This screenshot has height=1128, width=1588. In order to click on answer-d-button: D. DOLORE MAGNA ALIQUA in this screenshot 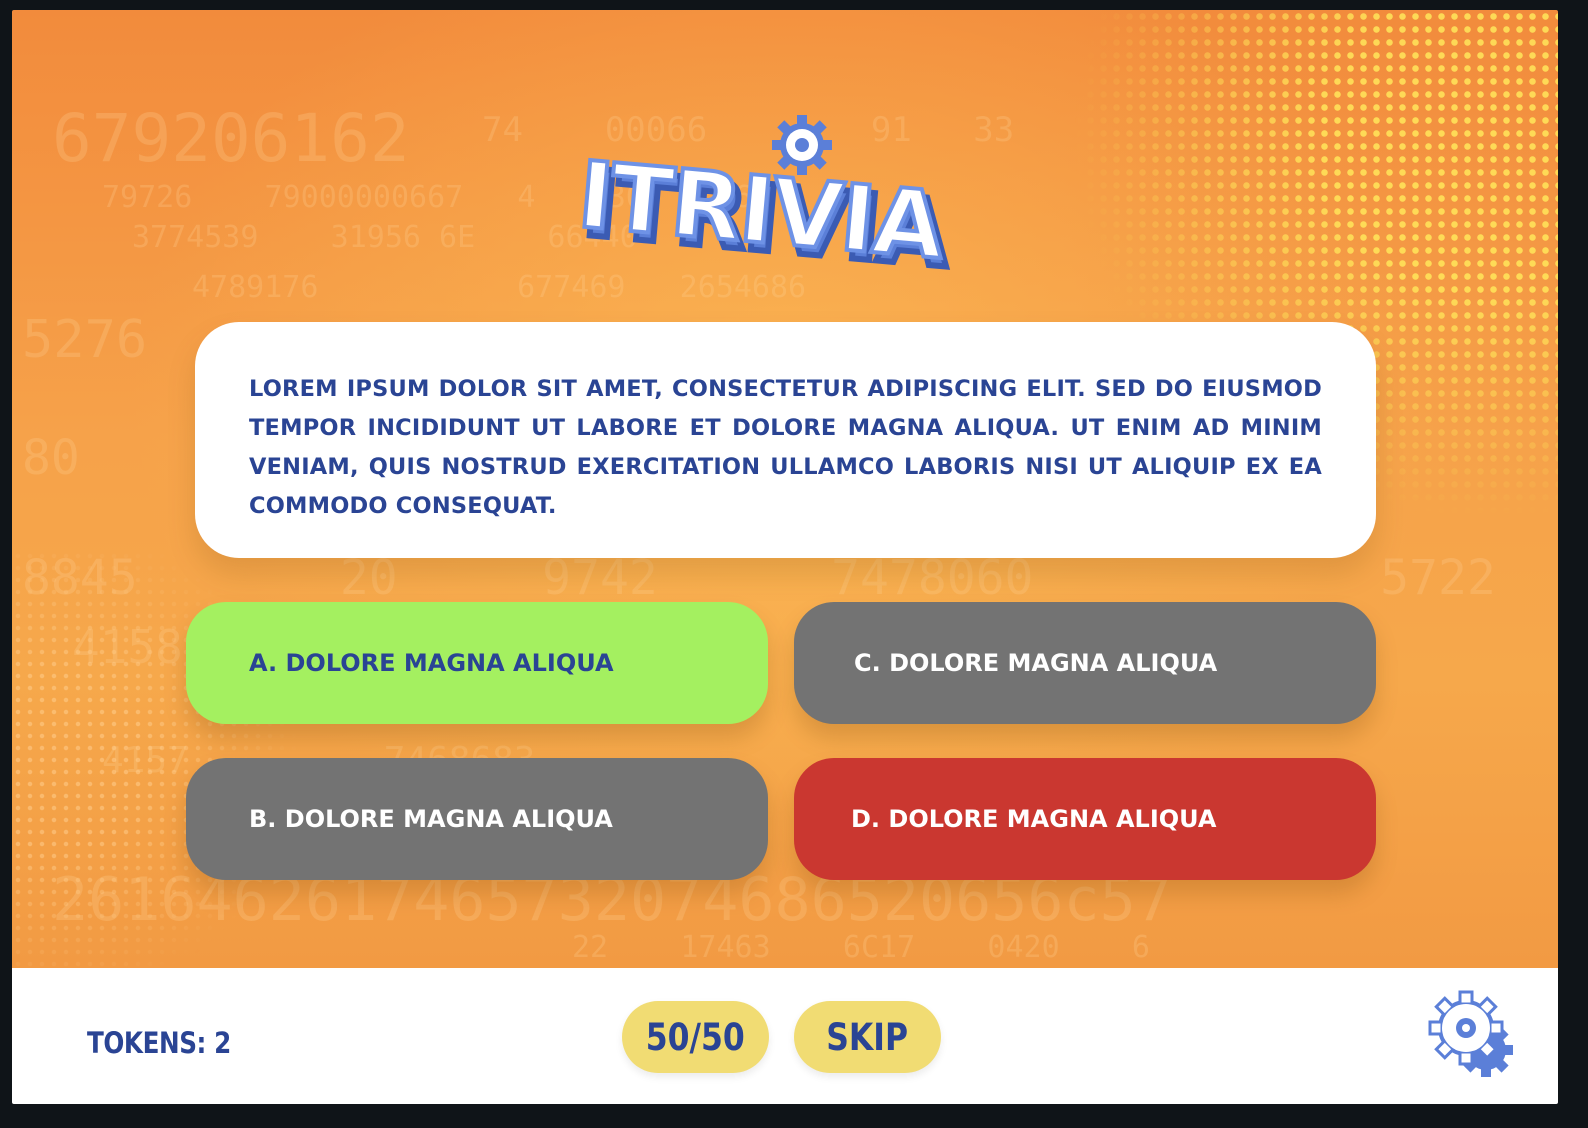, I will do `click(1085, 819)`.